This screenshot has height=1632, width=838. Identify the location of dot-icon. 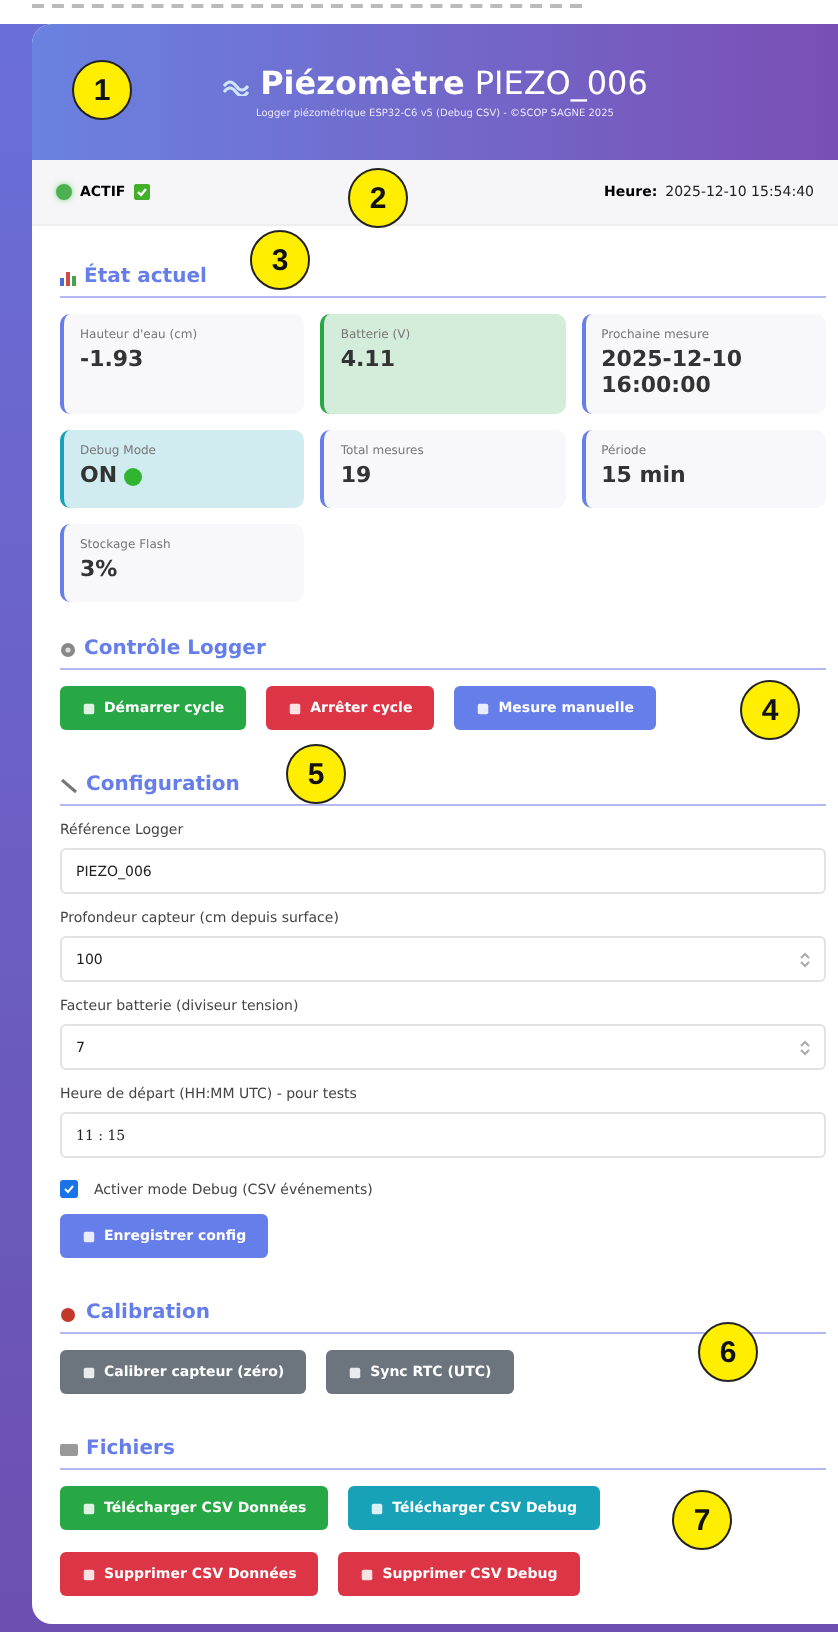
(132, 477).